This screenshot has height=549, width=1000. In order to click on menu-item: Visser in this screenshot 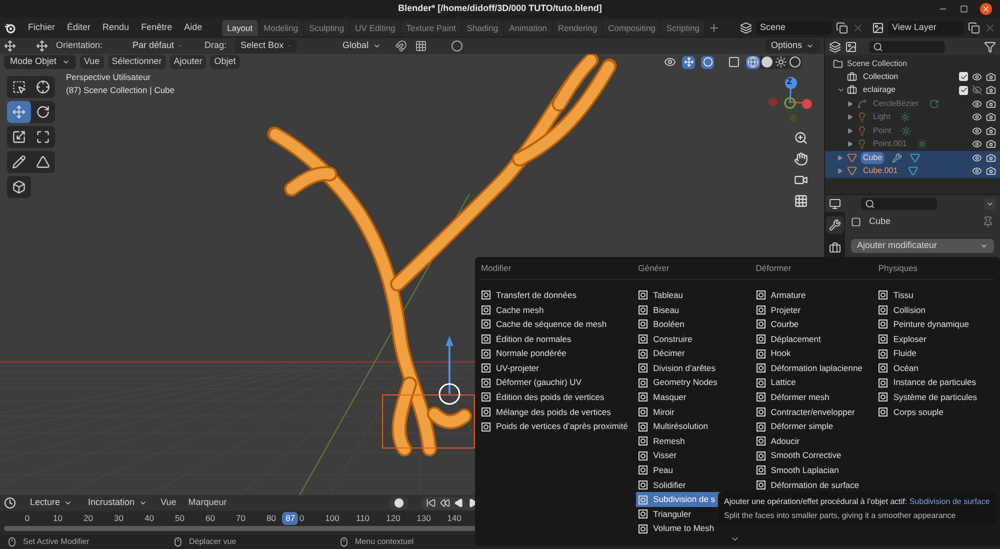, I will do `click(696, 456)`.